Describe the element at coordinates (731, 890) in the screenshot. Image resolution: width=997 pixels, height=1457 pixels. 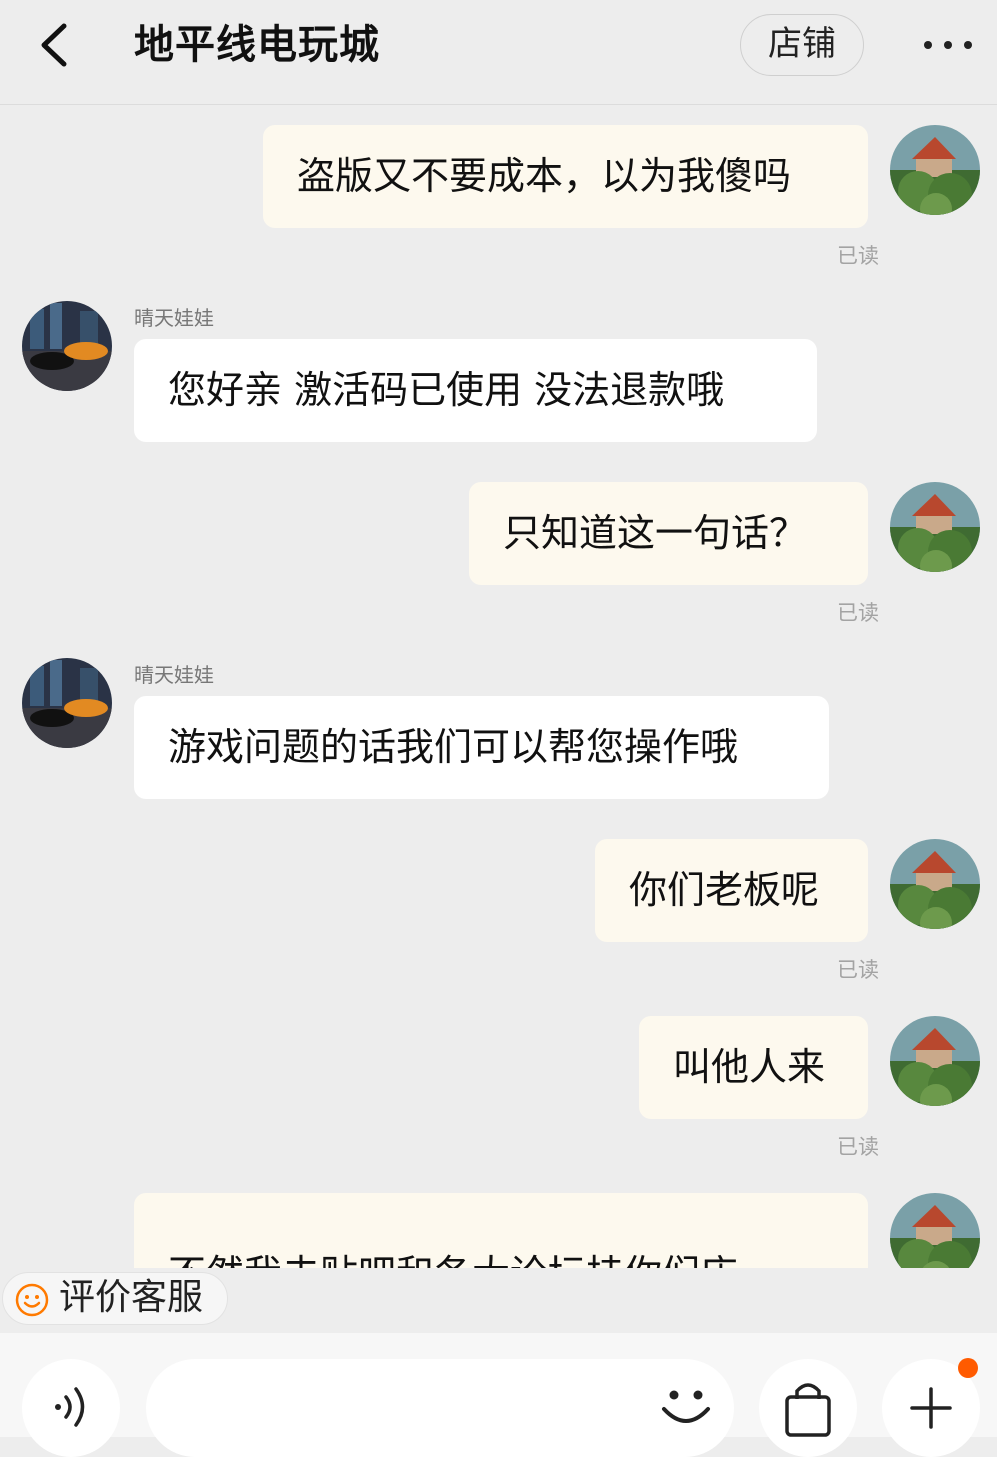
I see `message-bubble: 你们老板呢` at that location.